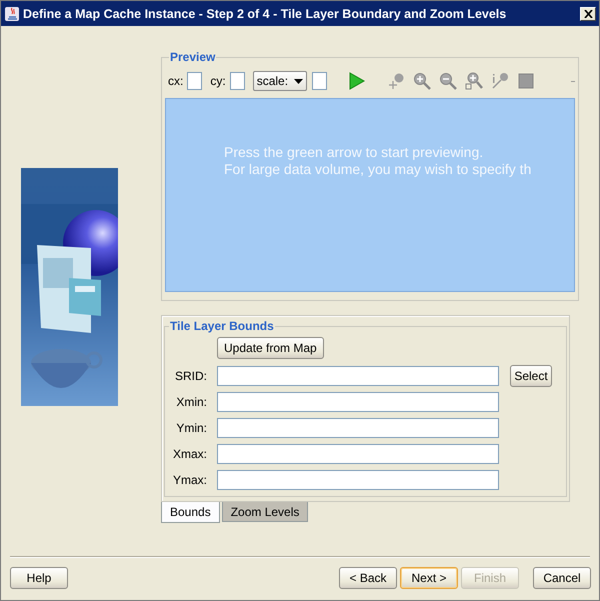 This screenshot has width=600, height=601. What do you see at coordinates (218, 81) in the screenshot?
I see `field-label: cy:` at bounding box center [218, 81].